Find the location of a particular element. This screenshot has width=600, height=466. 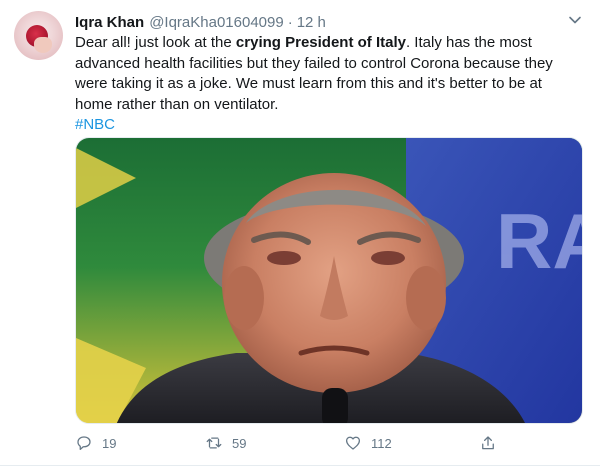

author-handle: @IqraKha01604099 is located at coordinates (216, 22).